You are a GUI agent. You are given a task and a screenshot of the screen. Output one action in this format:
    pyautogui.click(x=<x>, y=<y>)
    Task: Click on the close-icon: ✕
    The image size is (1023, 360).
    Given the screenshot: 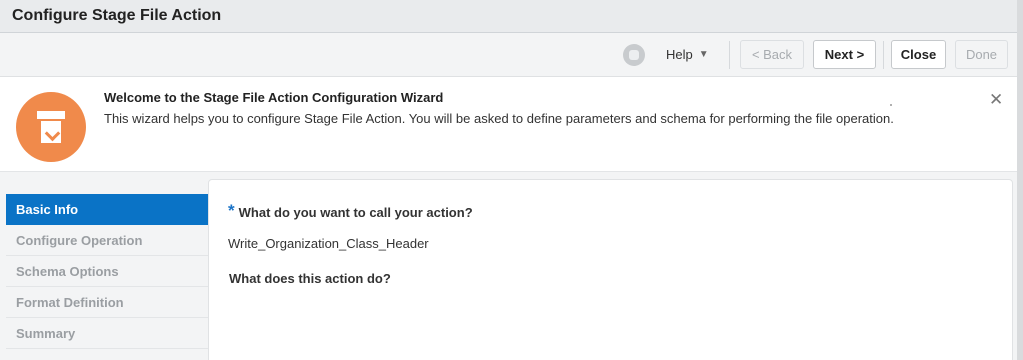 What is the action you would take?
    pyautogui.click(x=996, y=100)
    